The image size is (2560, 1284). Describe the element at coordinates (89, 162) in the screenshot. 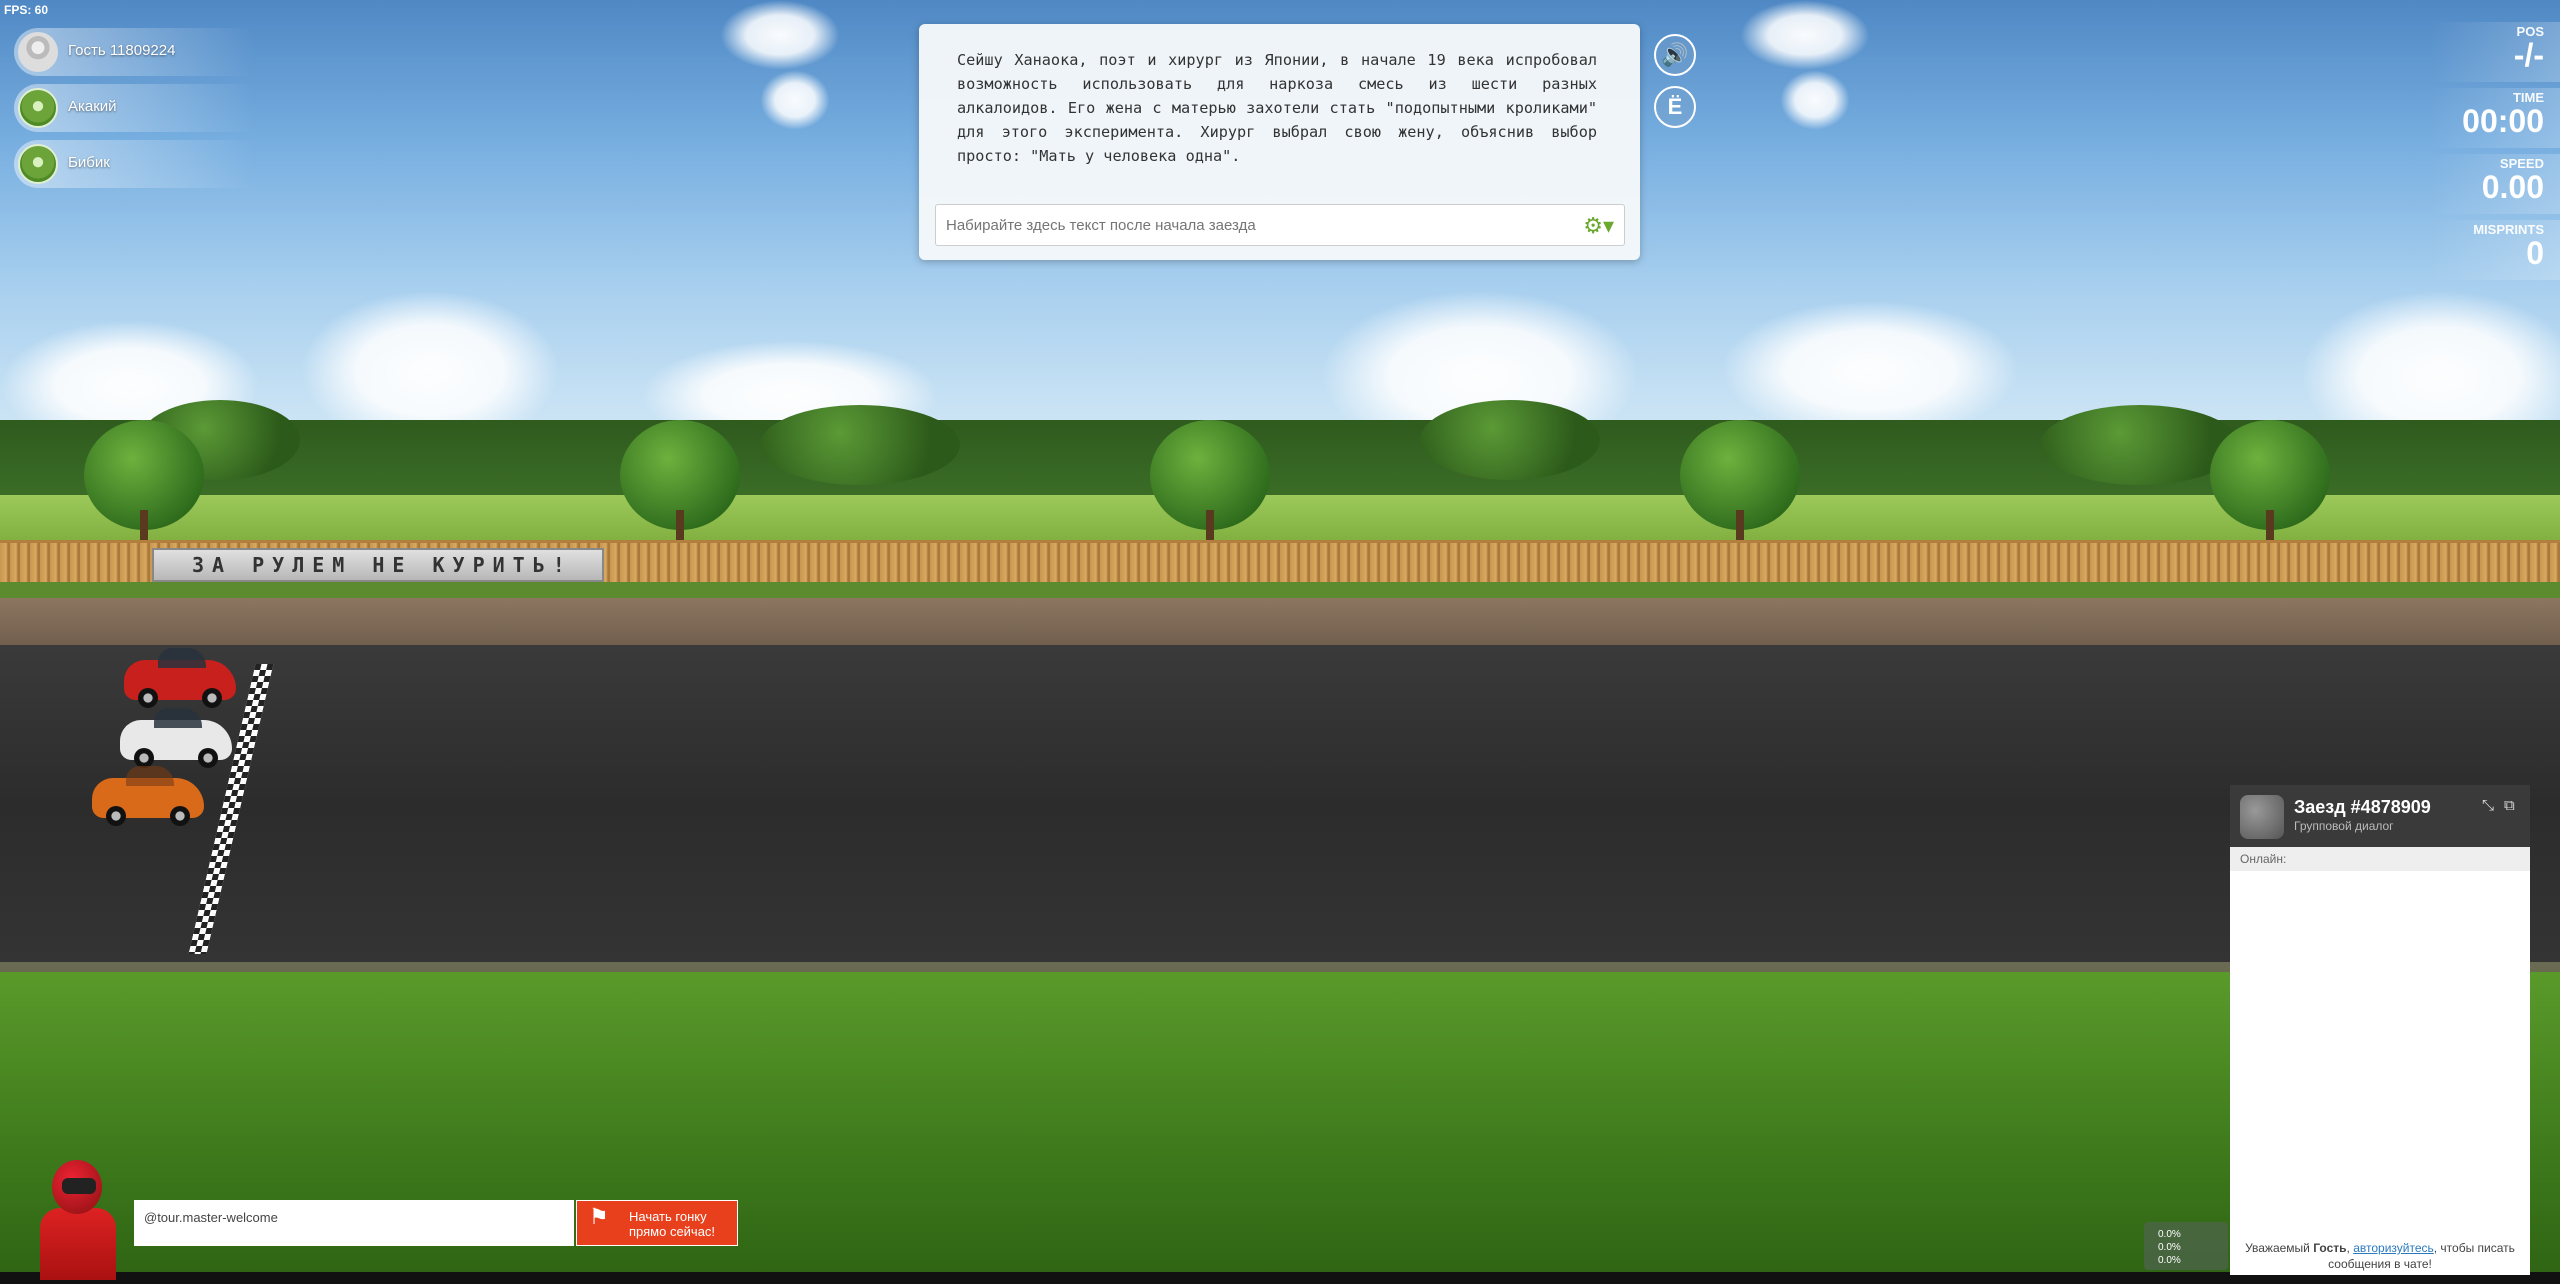

I see `player-name: Бибик` at that location.